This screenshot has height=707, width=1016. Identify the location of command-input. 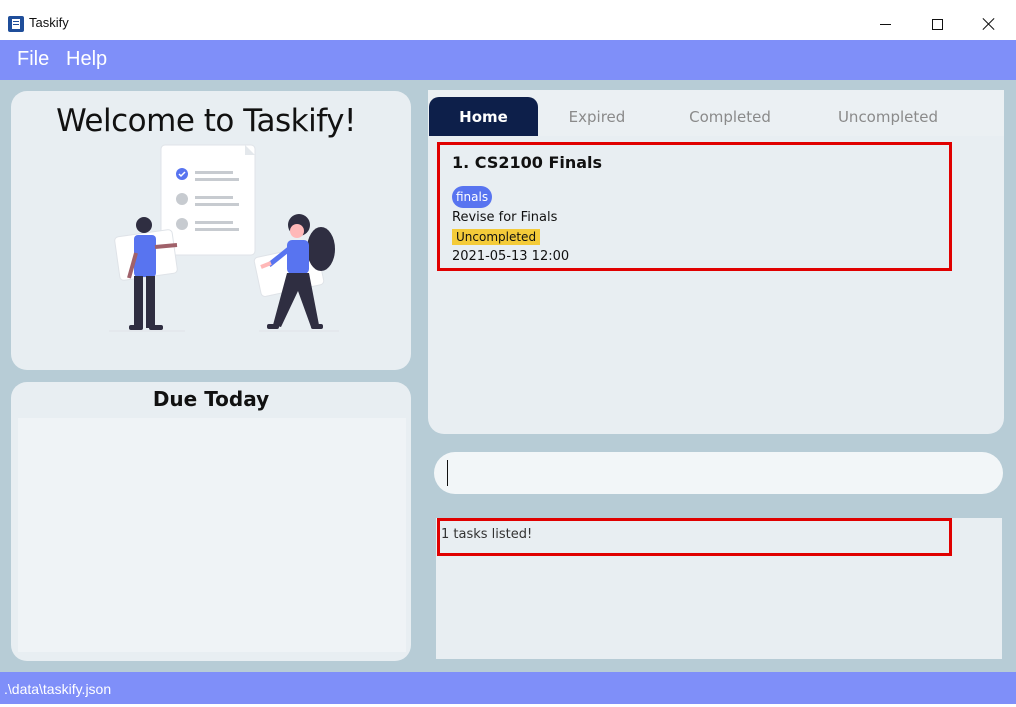
(718, 473).